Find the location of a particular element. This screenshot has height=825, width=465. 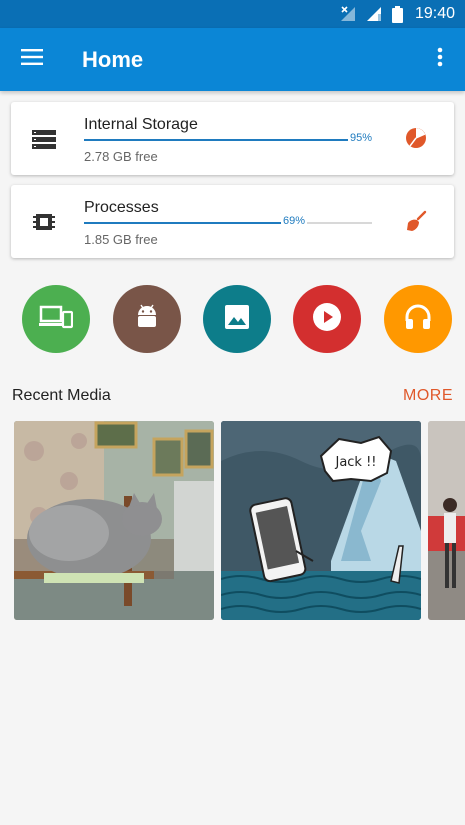

phone-titanic-cartoon: Jack !! is located at coordinates (321, 520).